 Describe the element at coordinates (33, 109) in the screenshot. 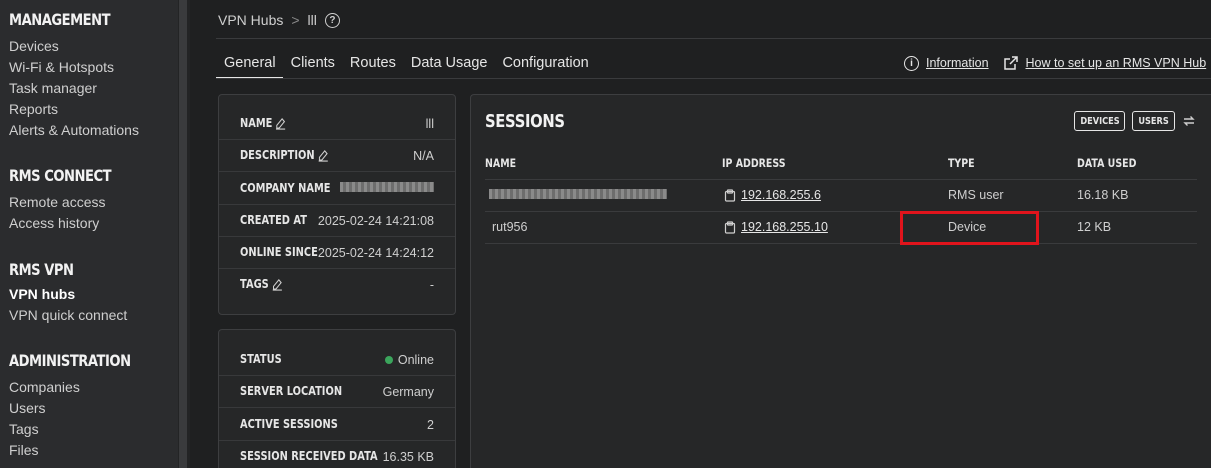

I see `sidebar-item-reports: Reports` at that location.